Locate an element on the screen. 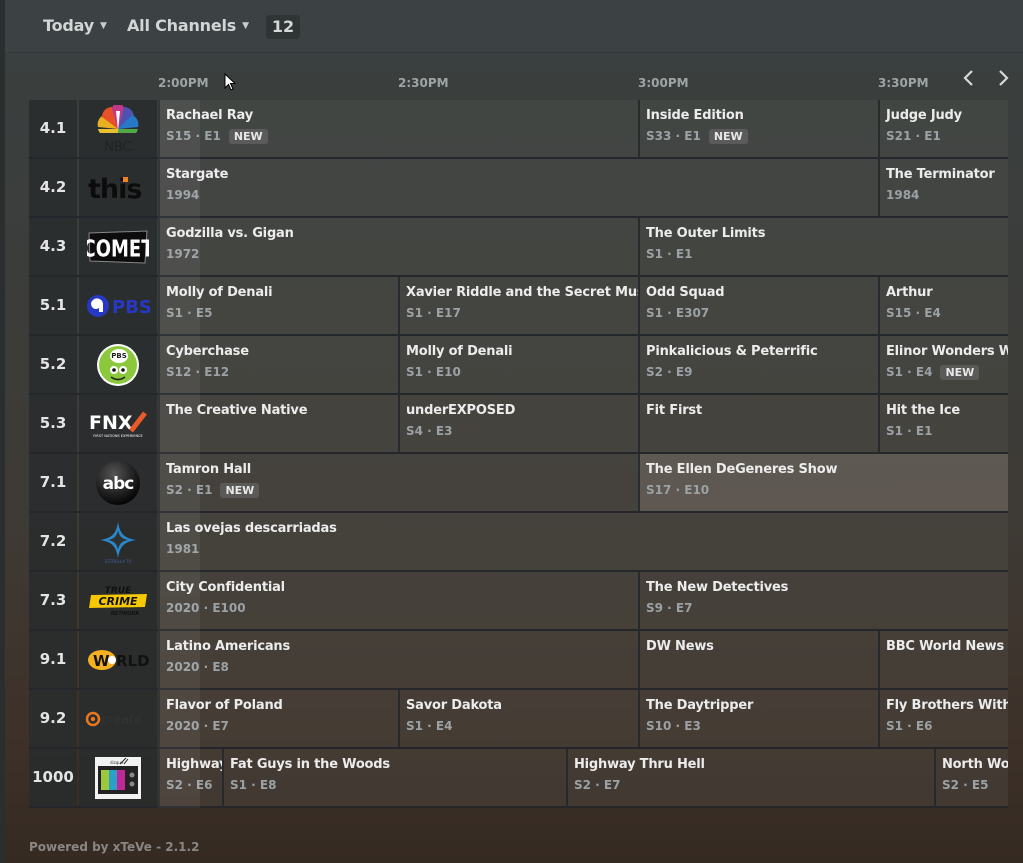  program-title: underEXPOSED is located at coordinates (461, 410).